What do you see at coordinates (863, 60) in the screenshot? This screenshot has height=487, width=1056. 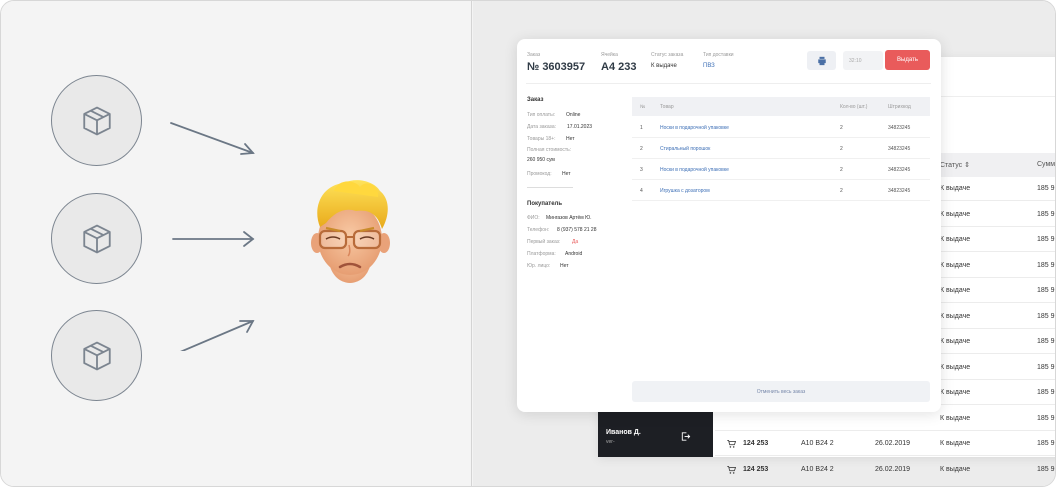 I see `time-input: 32:10` at bounding box center [863, 60].